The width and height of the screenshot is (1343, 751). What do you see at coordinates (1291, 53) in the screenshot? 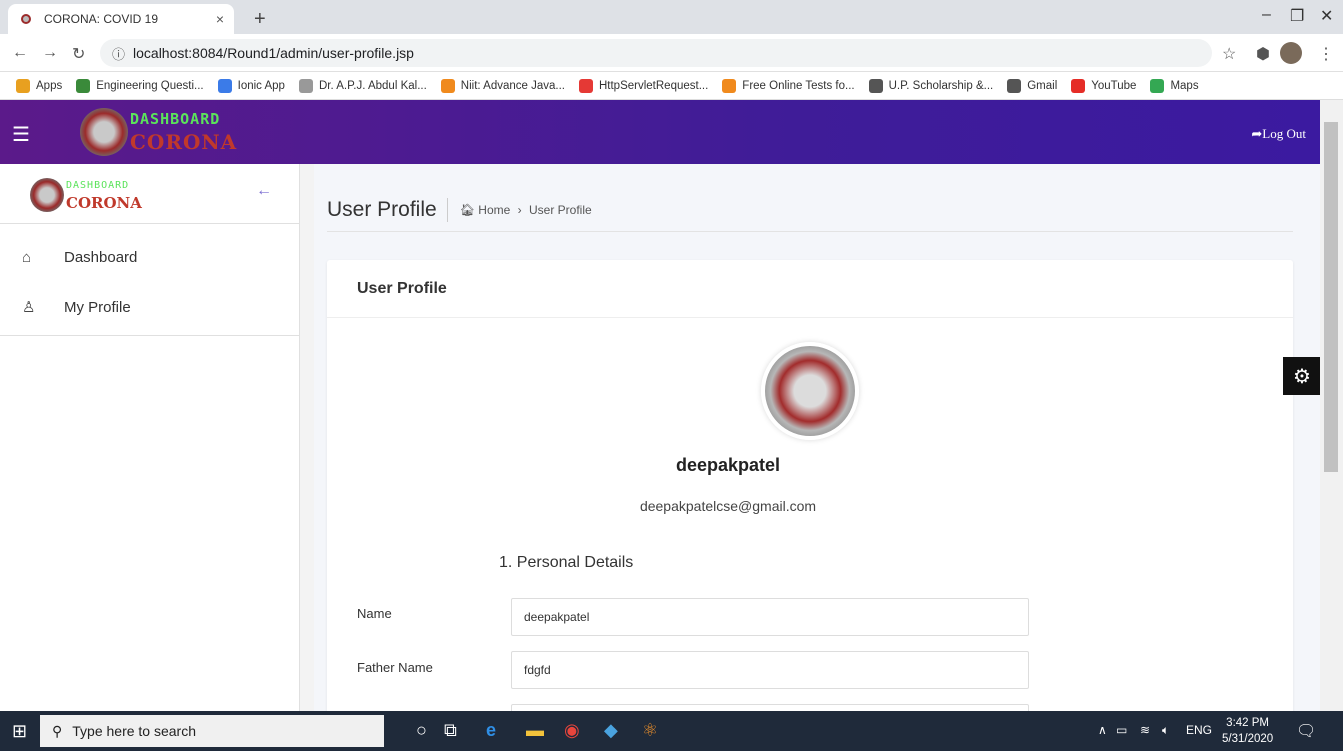
I see `profile-avatar` at bounding box center [1291, 53].